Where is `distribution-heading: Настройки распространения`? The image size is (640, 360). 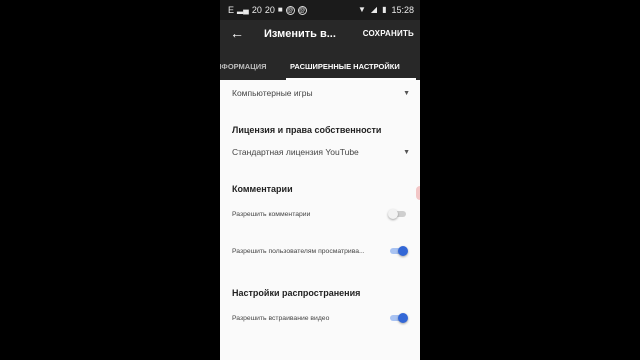 distribution-heading: Настройки распространения is located at coordinates (296, 293).